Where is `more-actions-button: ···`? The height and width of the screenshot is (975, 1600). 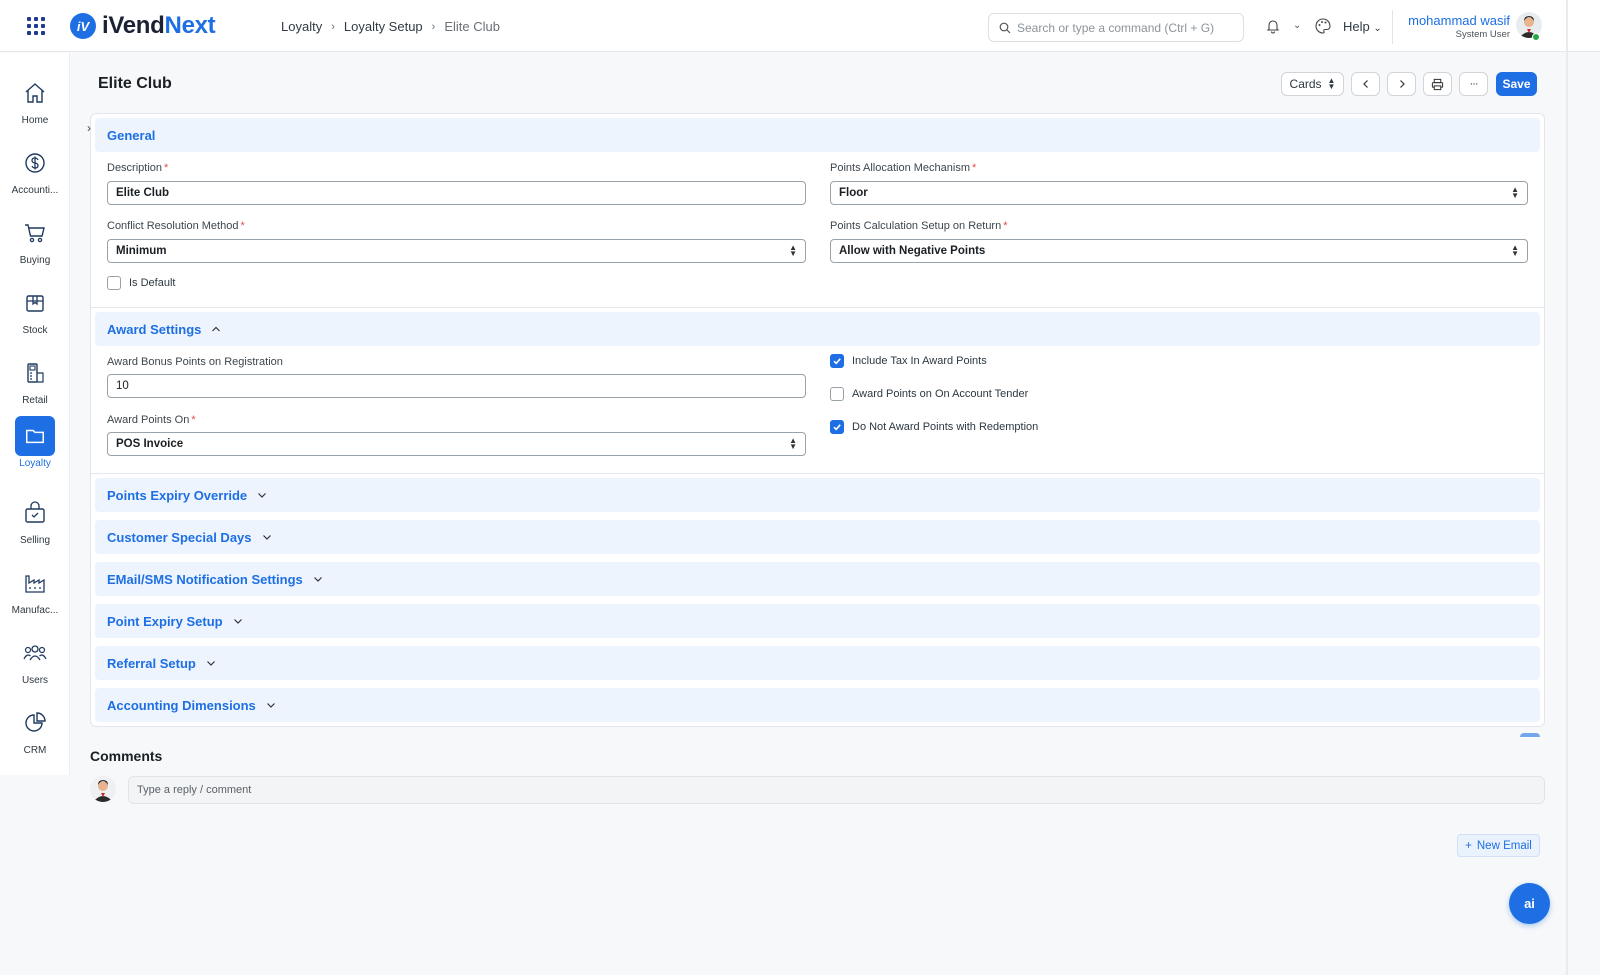
more-actions-button: ··· is located at coordinates (1473, 84).